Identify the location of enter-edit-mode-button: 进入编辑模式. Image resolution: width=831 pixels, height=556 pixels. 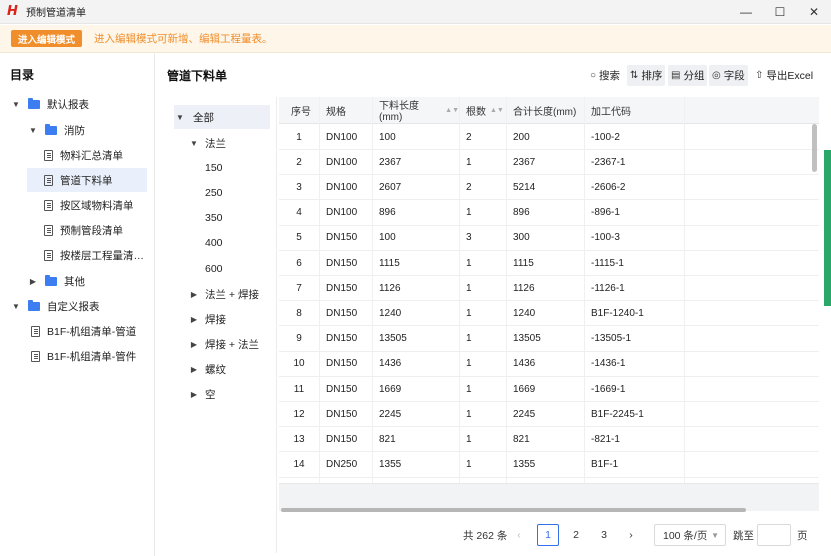
(47, 38).